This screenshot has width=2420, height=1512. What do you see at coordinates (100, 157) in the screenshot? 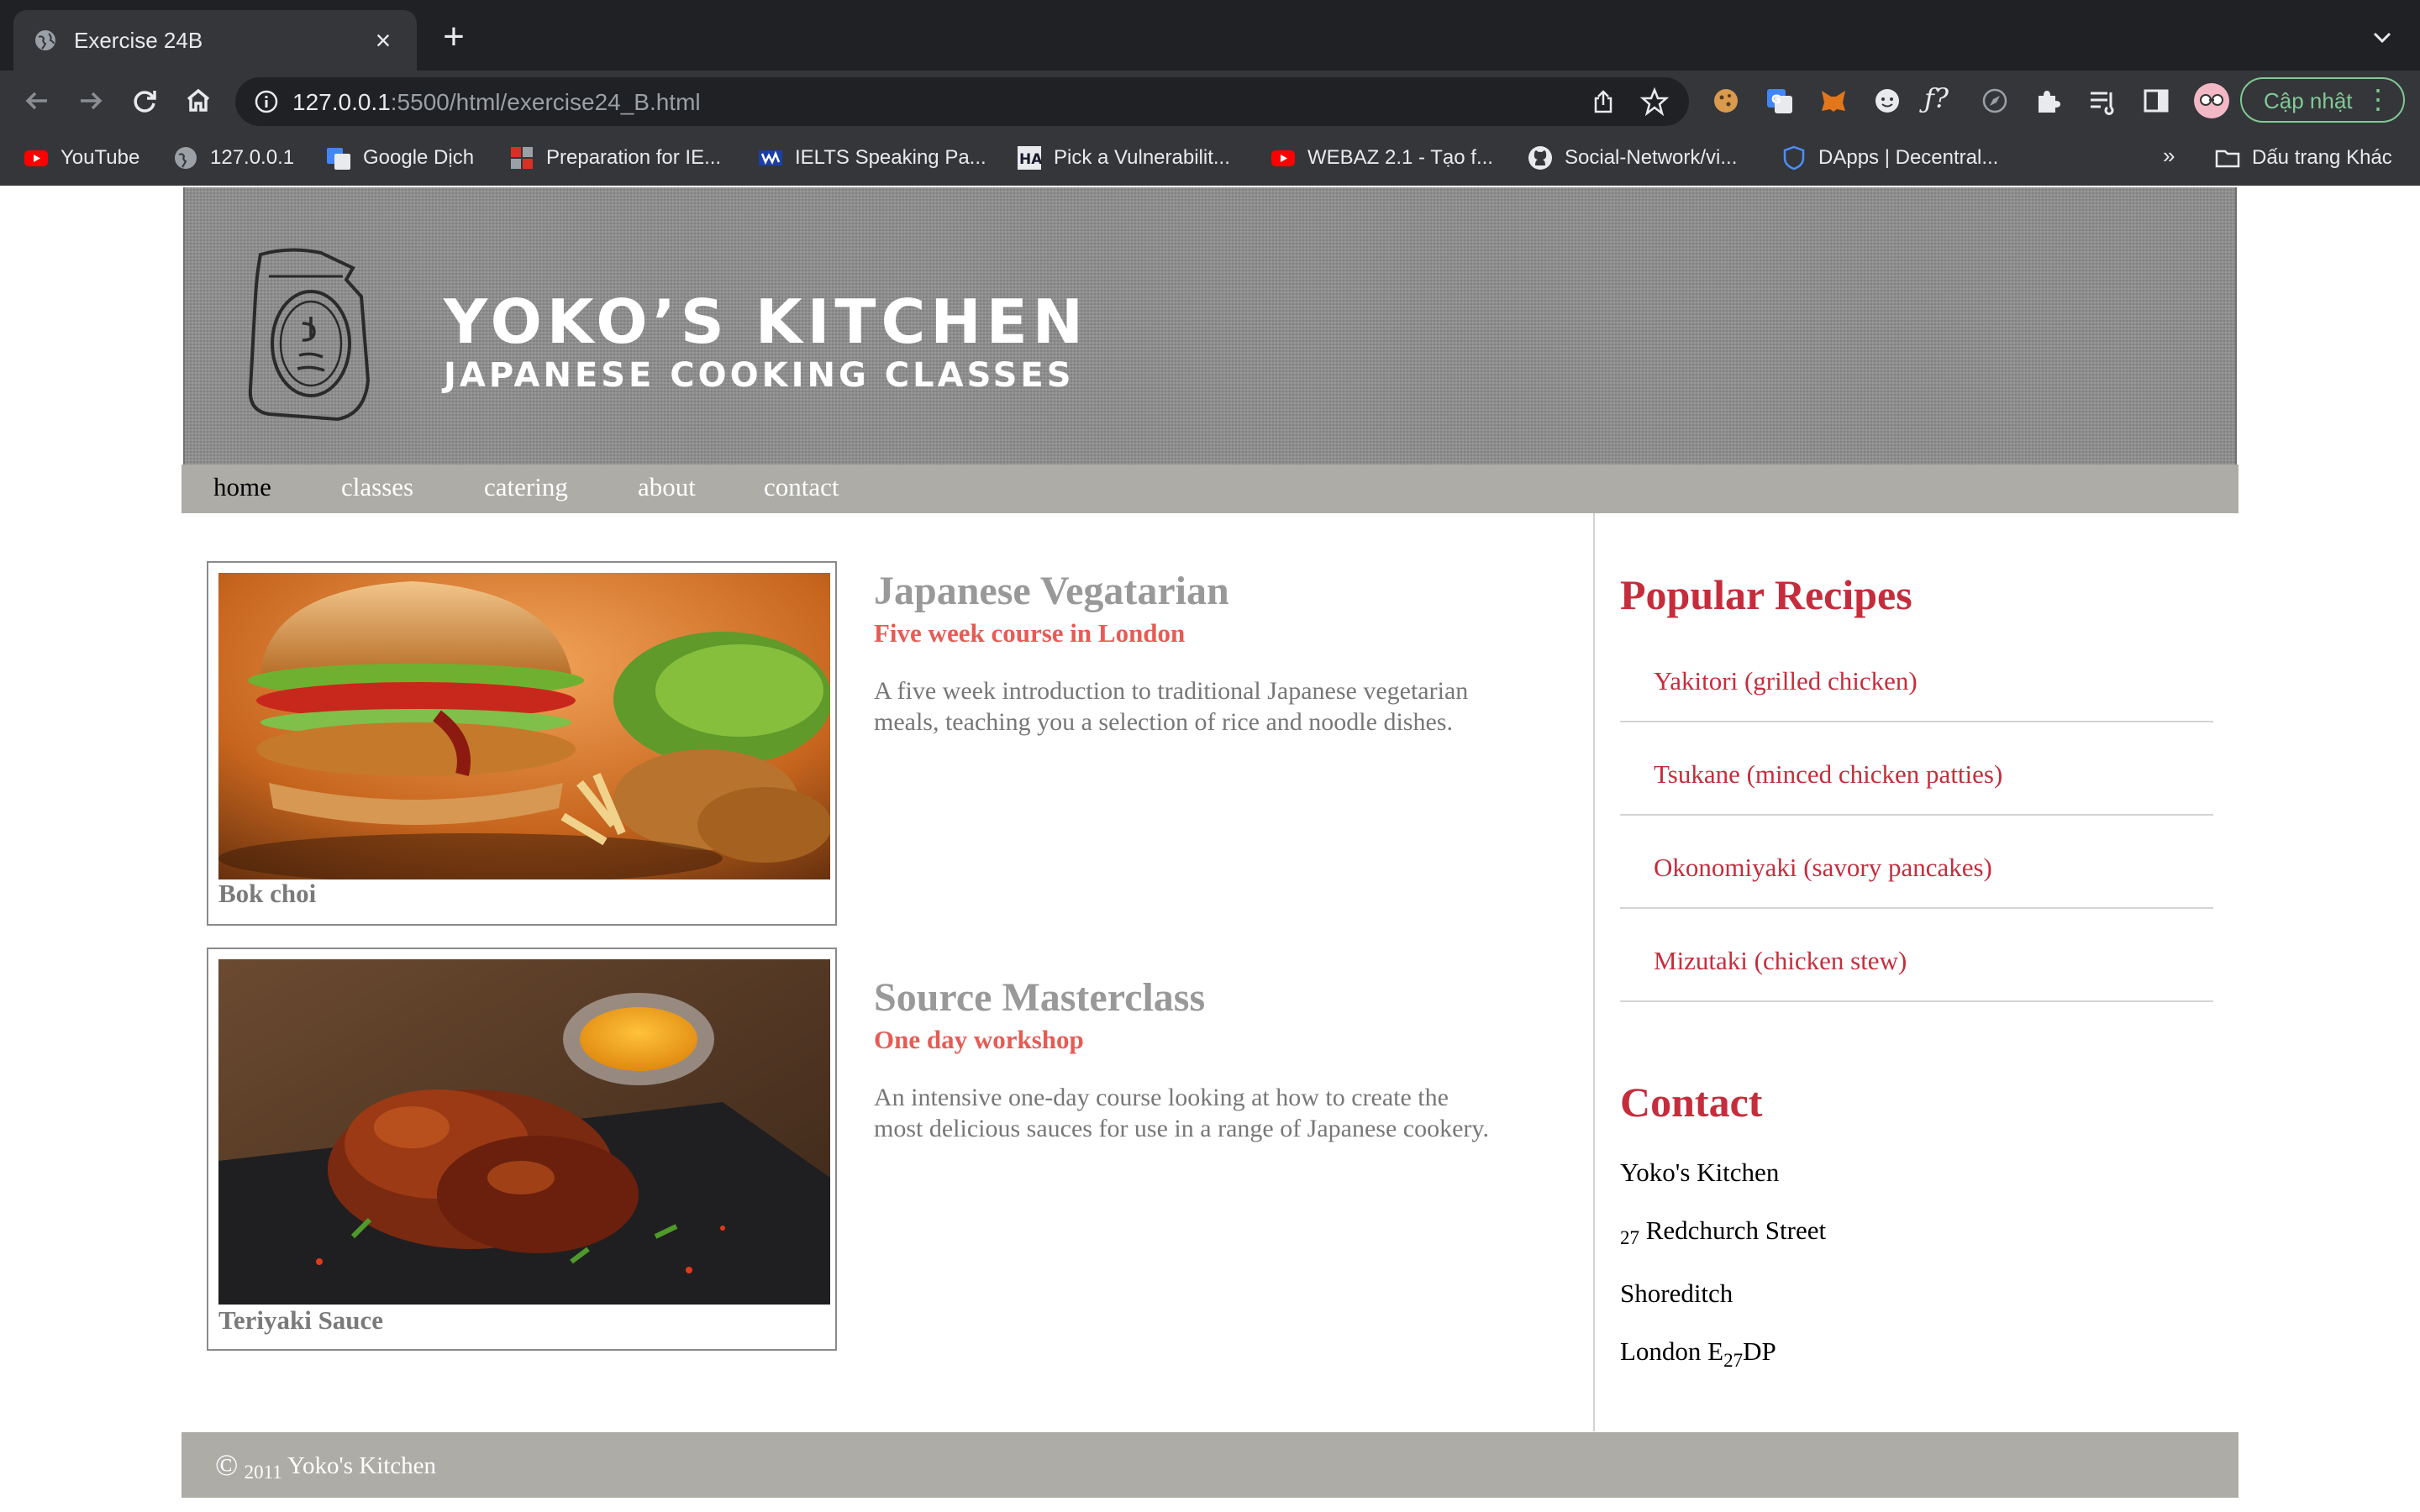
I see `bookmark-label: YouTube` at bounding box center [100, 157].